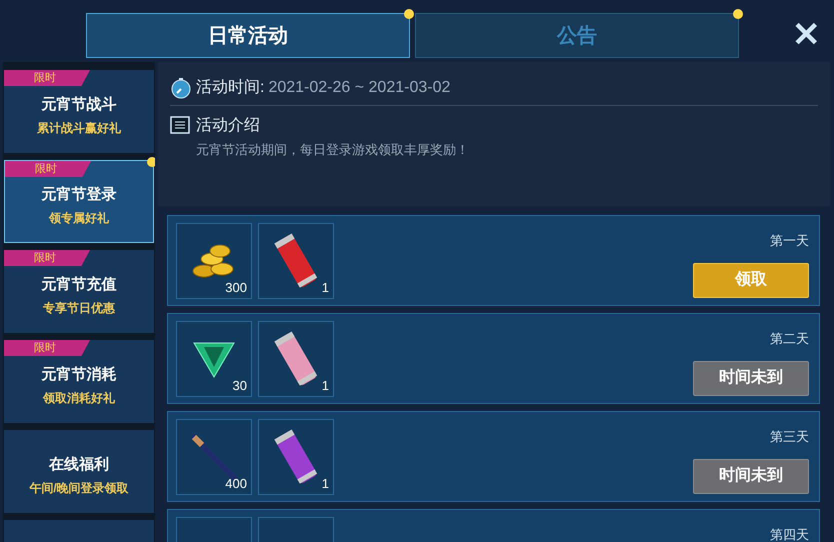  I want to click on sidebar-item: 限时 元宵节登录 领专属好礼, so click(79, 201).